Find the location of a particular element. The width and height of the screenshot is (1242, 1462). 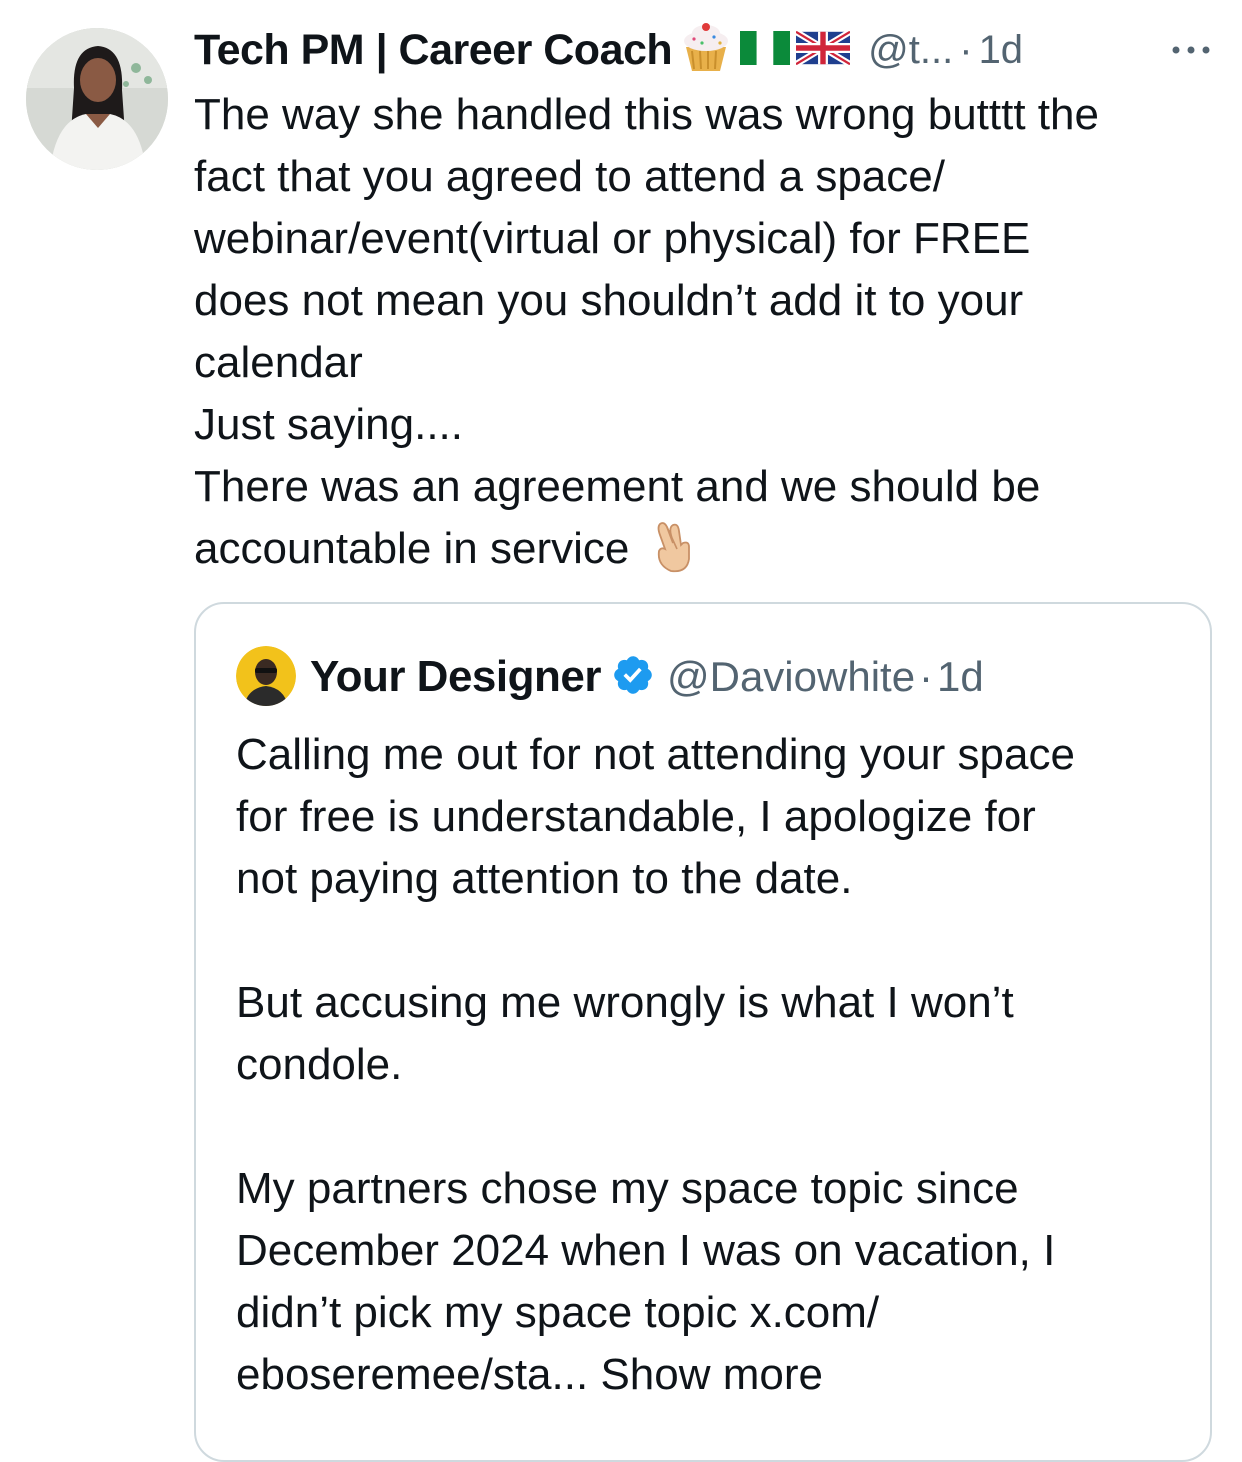

verified-badge-icon is located at coordinates (633, 677).